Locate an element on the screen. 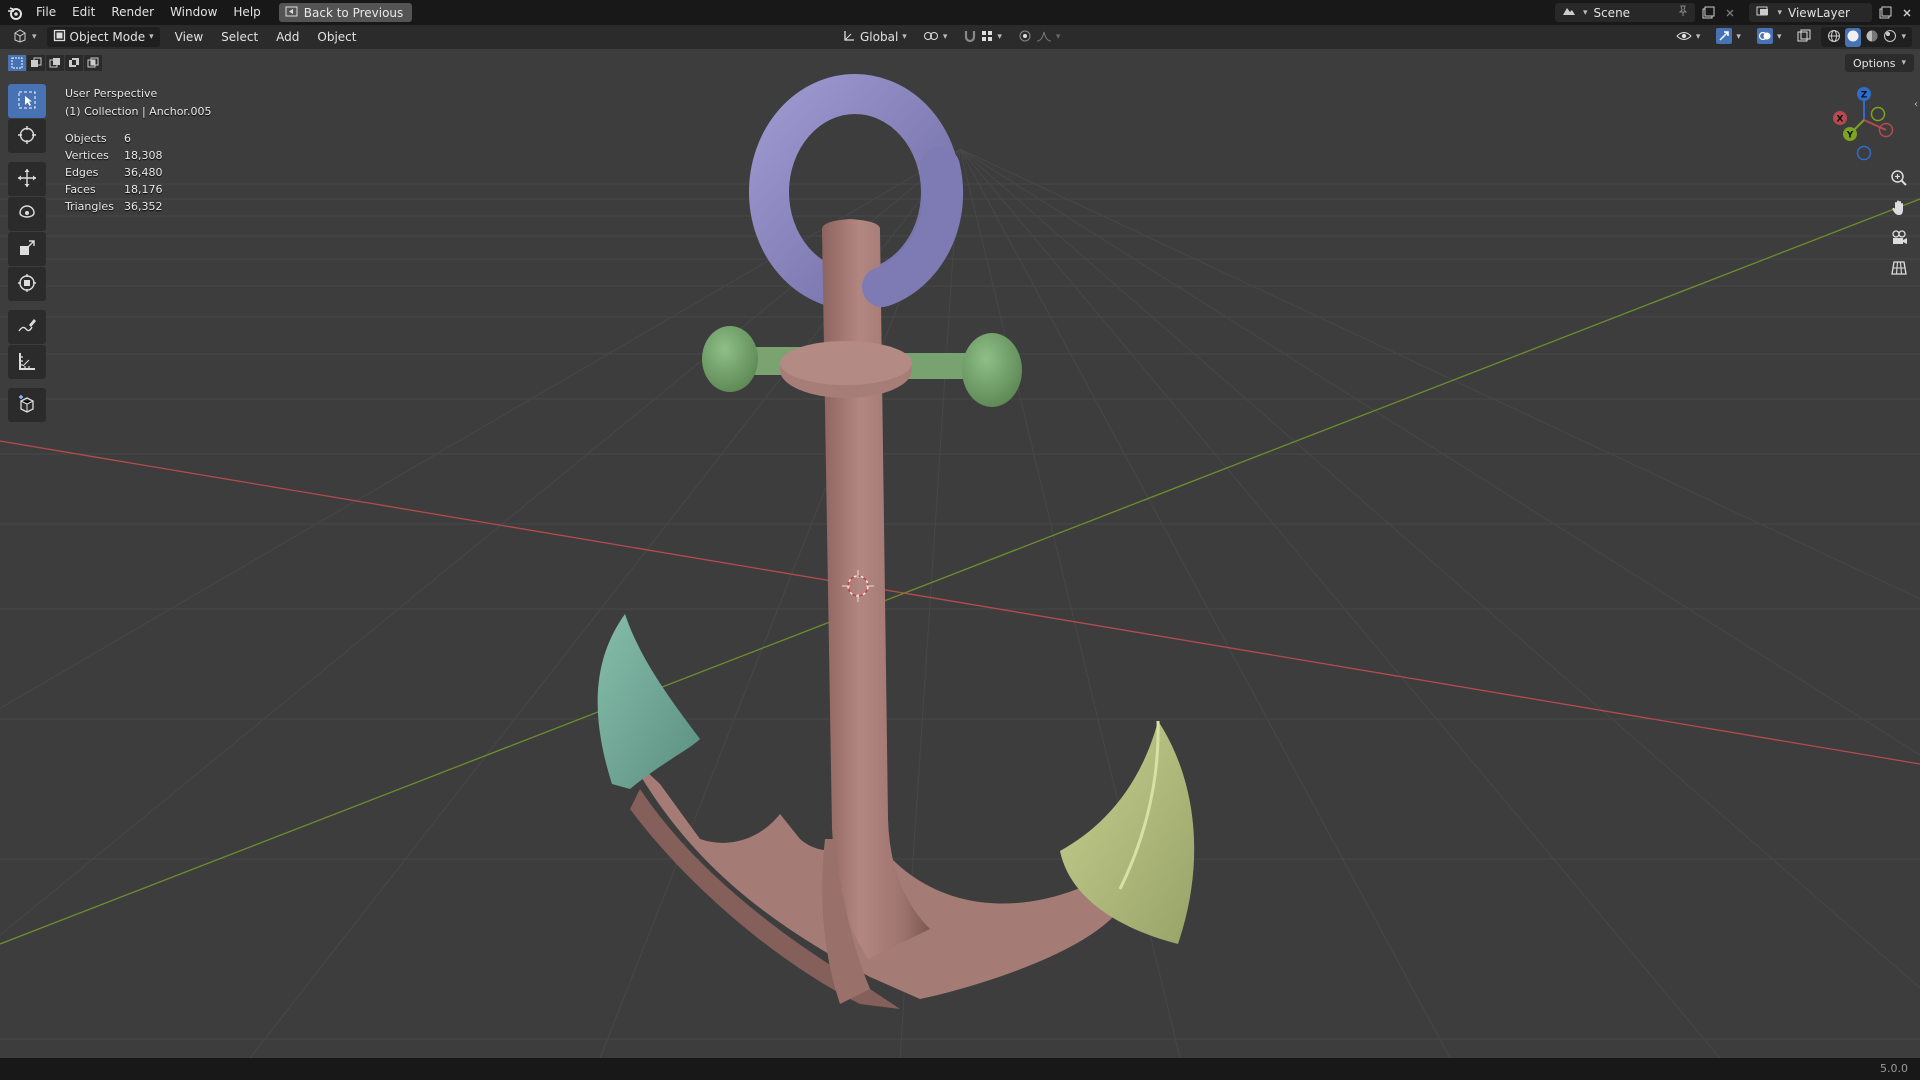 This screenshot has width=1920, height=1080. solid-shading-icon is located at coordinates (1853, 37).